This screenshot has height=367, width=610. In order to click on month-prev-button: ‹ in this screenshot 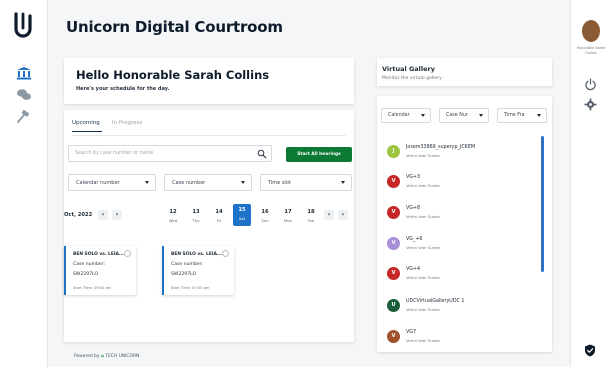, I will do `click(103, 215)`.